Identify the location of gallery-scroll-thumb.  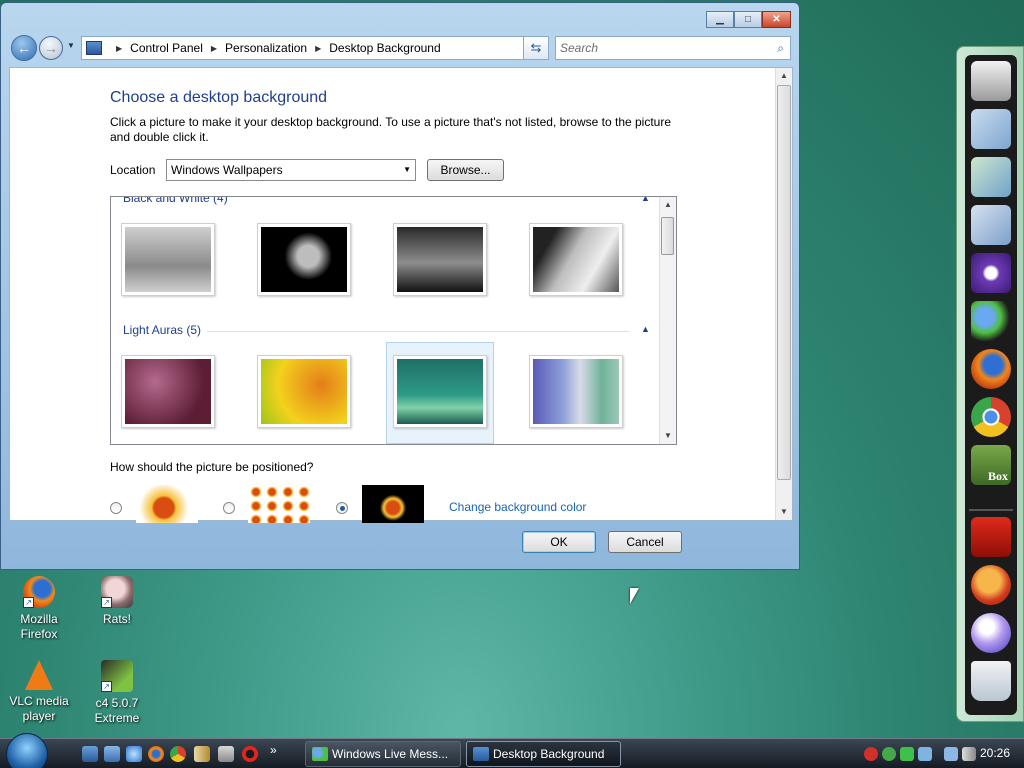
(667, 236).